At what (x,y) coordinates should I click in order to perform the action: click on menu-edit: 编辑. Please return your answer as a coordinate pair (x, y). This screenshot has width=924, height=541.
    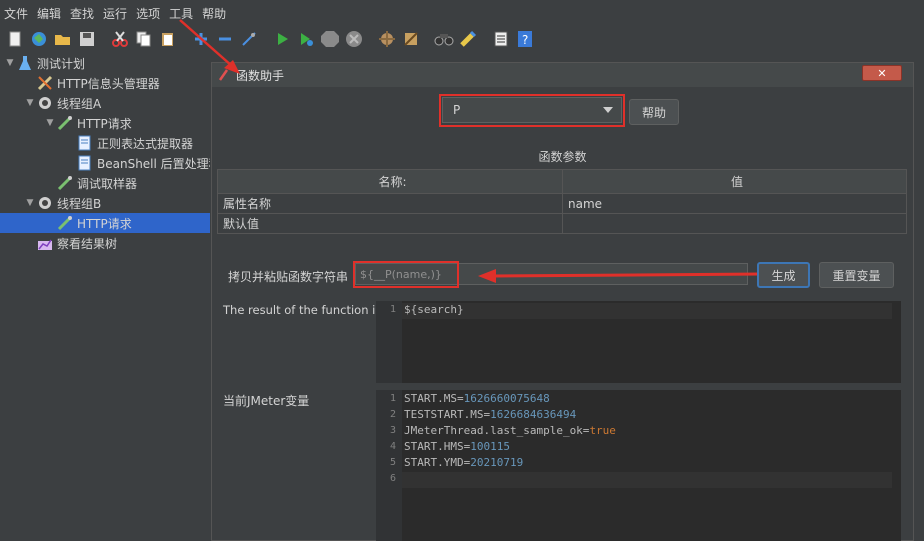
    Looking at the image, I should click on (49, 13).